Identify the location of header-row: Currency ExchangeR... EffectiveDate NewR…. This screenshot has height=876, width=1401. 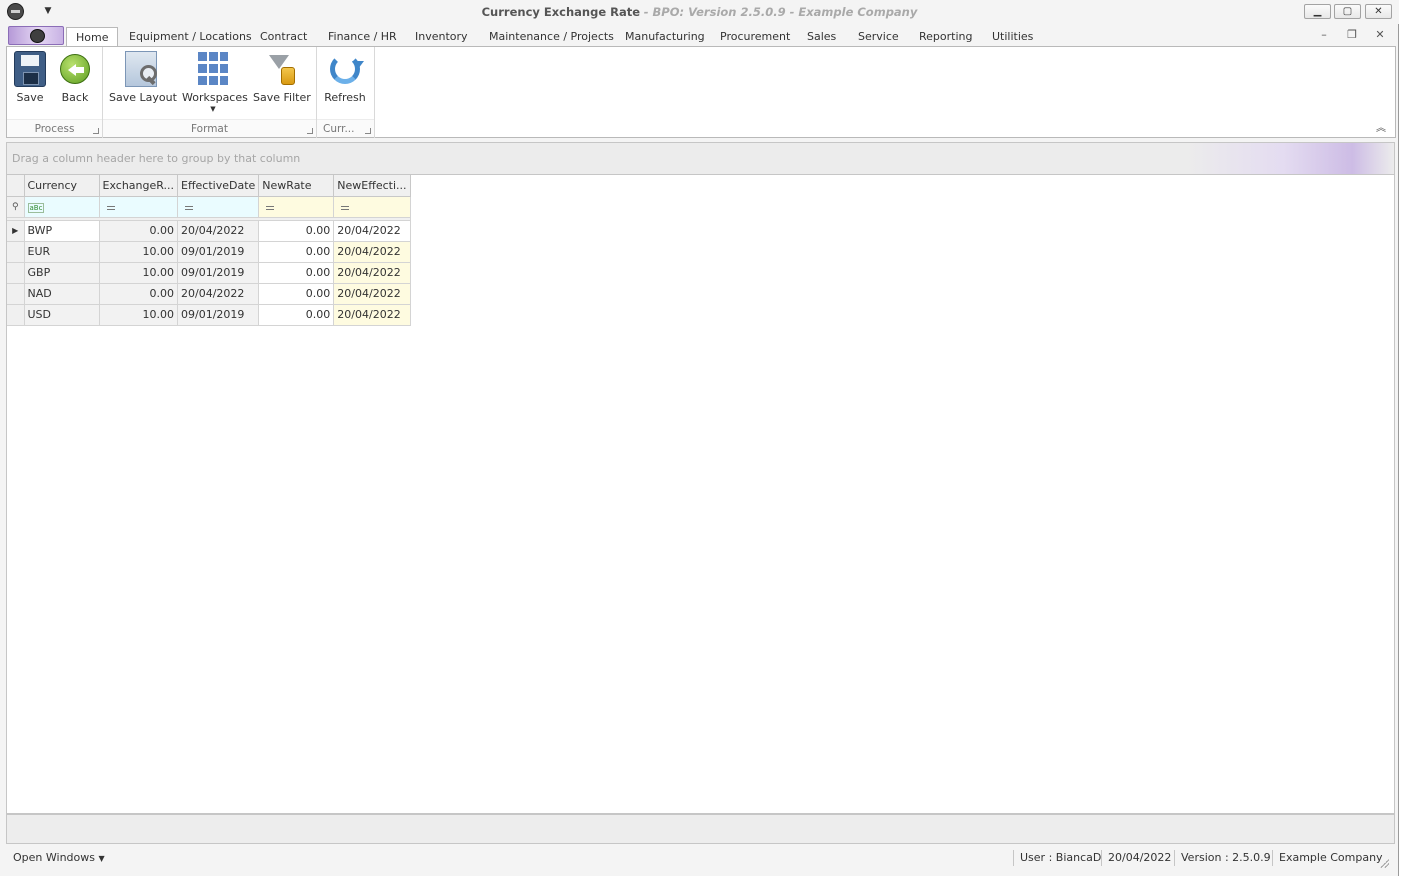
(209, 186).